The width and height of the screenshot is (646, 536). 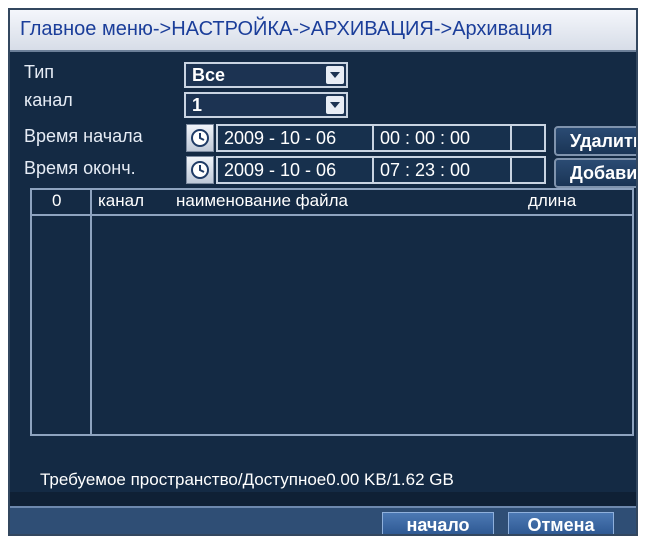 I want to click on bottom-bar: начало Отмена, so click(x=323, y=520).